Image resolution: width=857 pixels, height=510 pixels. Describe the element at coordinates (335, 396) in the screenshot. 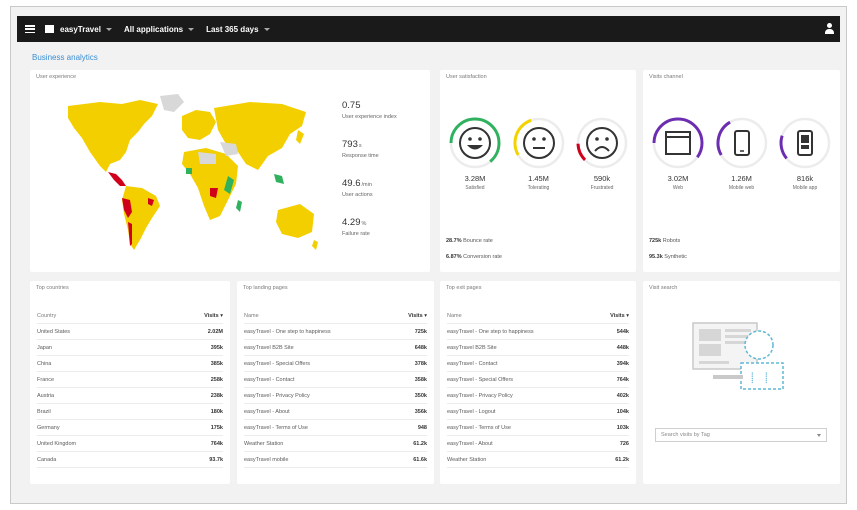

I see `table-row: easyTravel - Privacy Policy 350k` at that location.